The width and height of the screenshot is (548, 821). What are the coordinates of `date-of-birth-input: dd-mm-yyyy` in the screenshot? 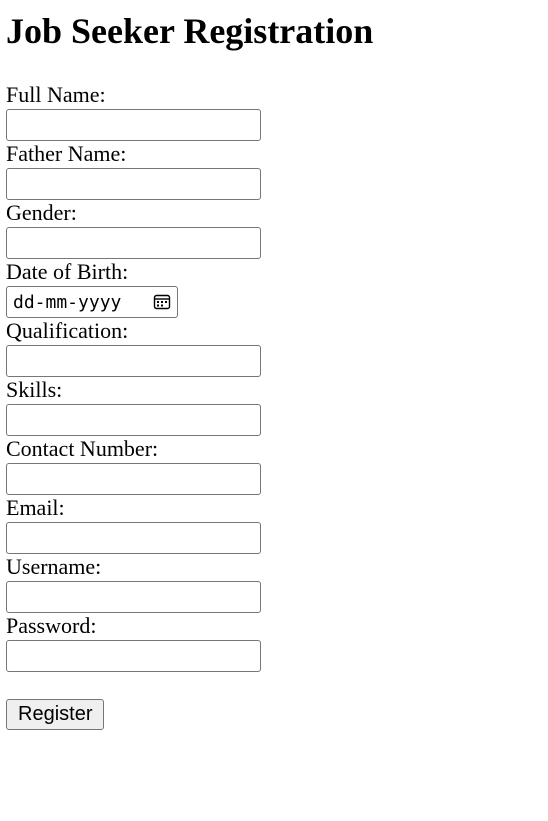 It's located at (92, 302).